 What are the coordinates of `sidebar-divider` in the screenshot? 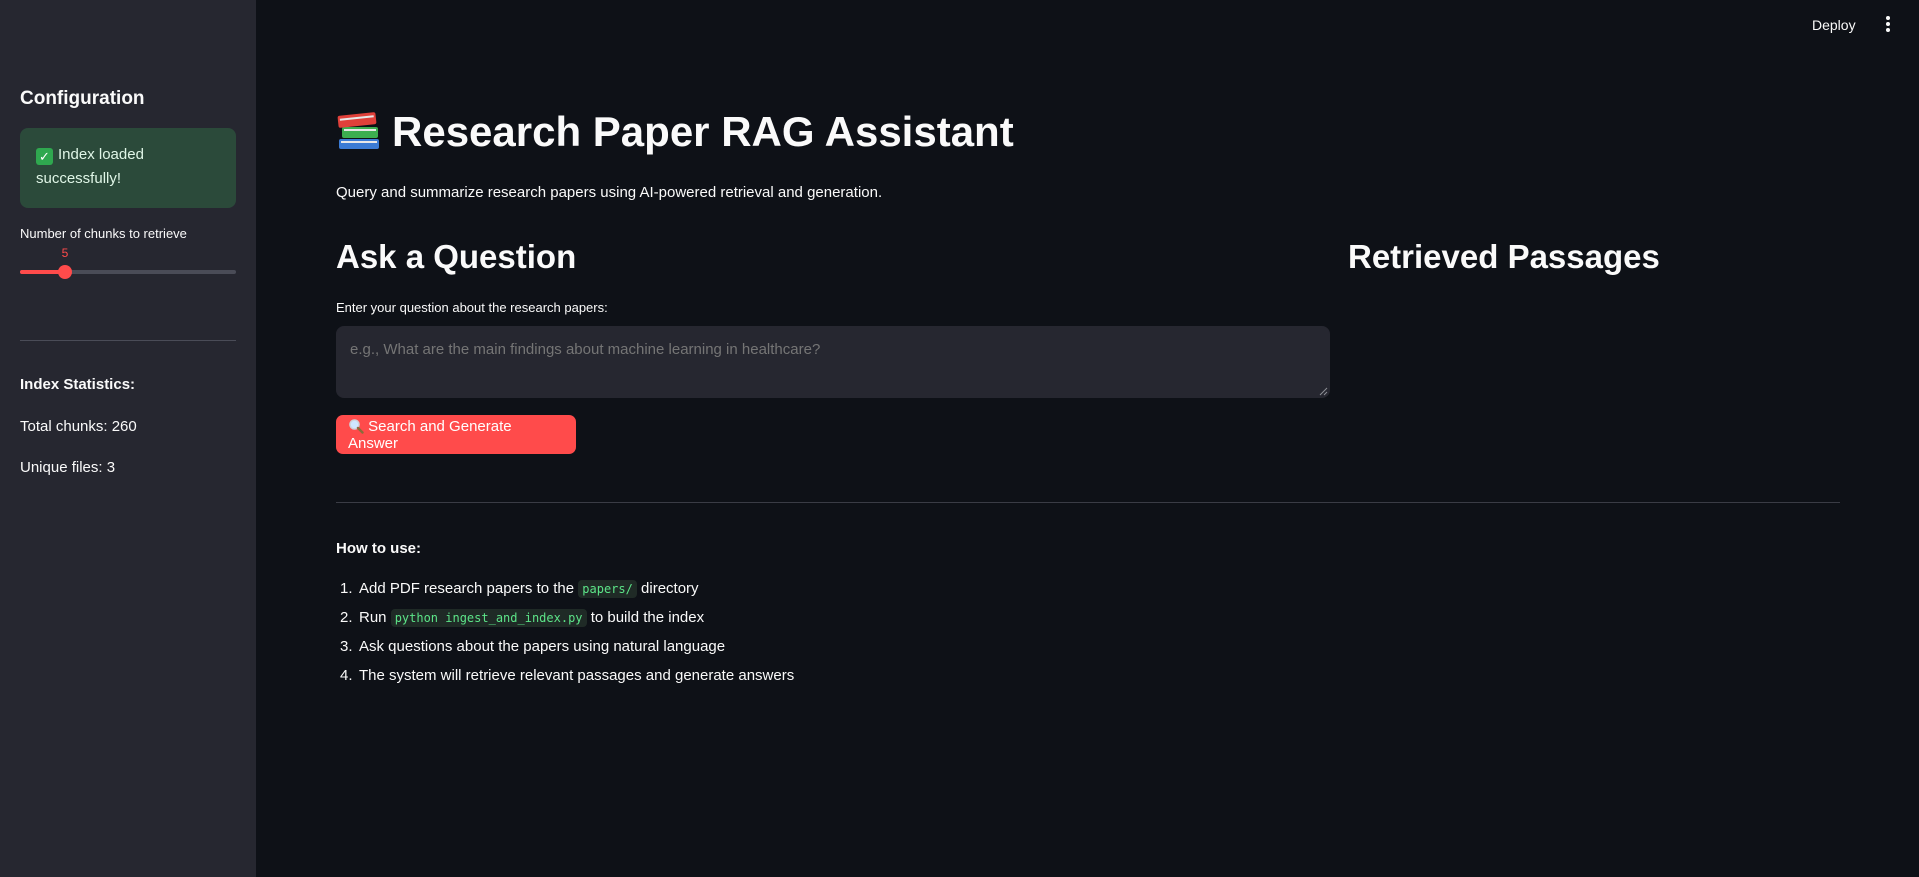 It's located at (128, 340).